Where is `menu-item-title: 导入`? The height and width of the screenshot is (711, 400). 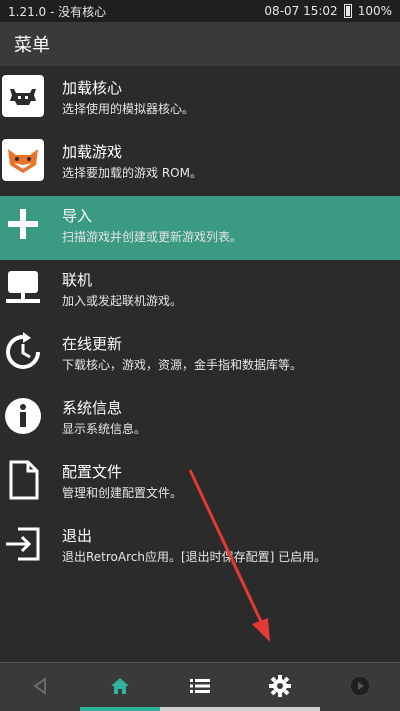 menu-item-title: 导入 is located at coordinates (77, 216).